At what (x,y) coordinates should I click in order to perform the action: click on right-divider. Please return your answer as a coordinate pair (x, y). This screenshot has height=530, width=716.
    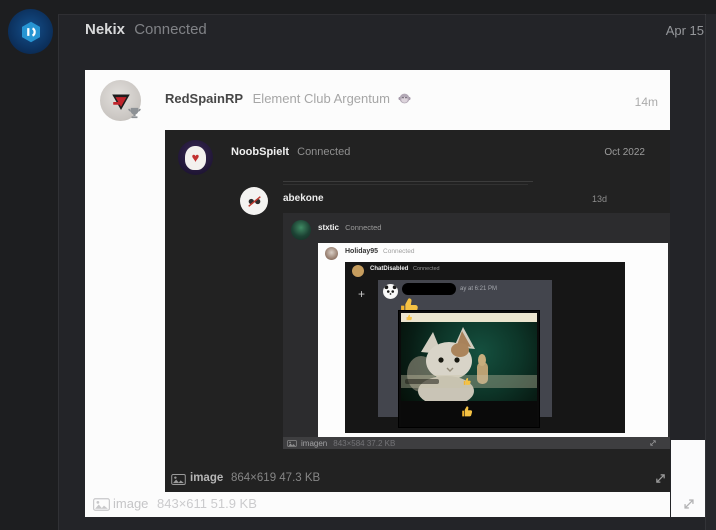
    Looking at the image, I should click on (705, 272).